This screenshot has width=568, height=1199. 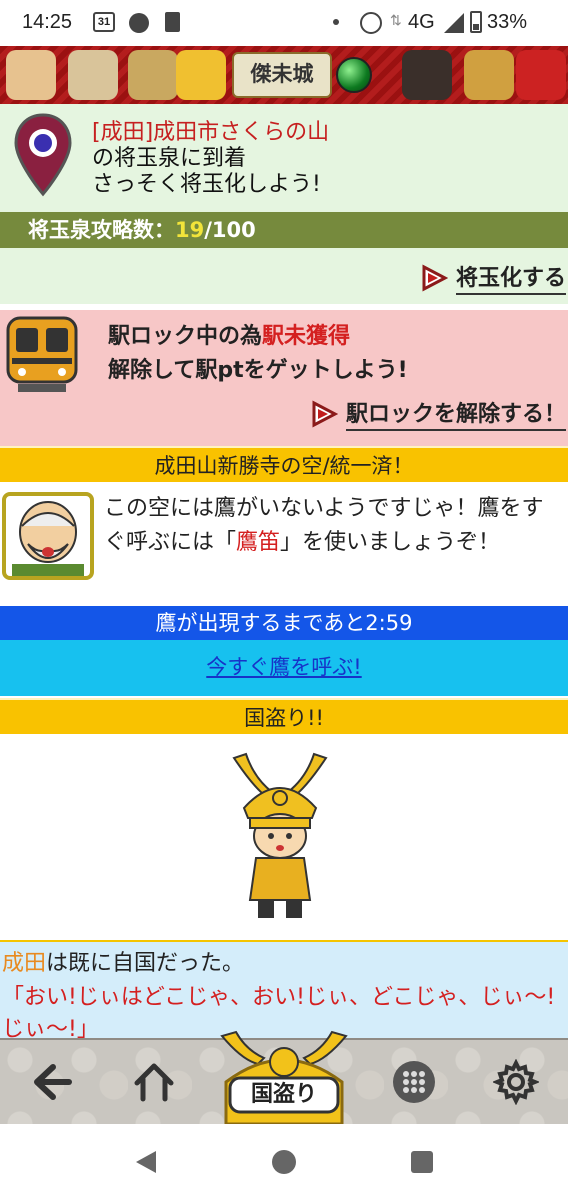 What do you see at coordinates (454, 23) in the screenshot?
I see `signal-icon` at bounding box center [454, 23].